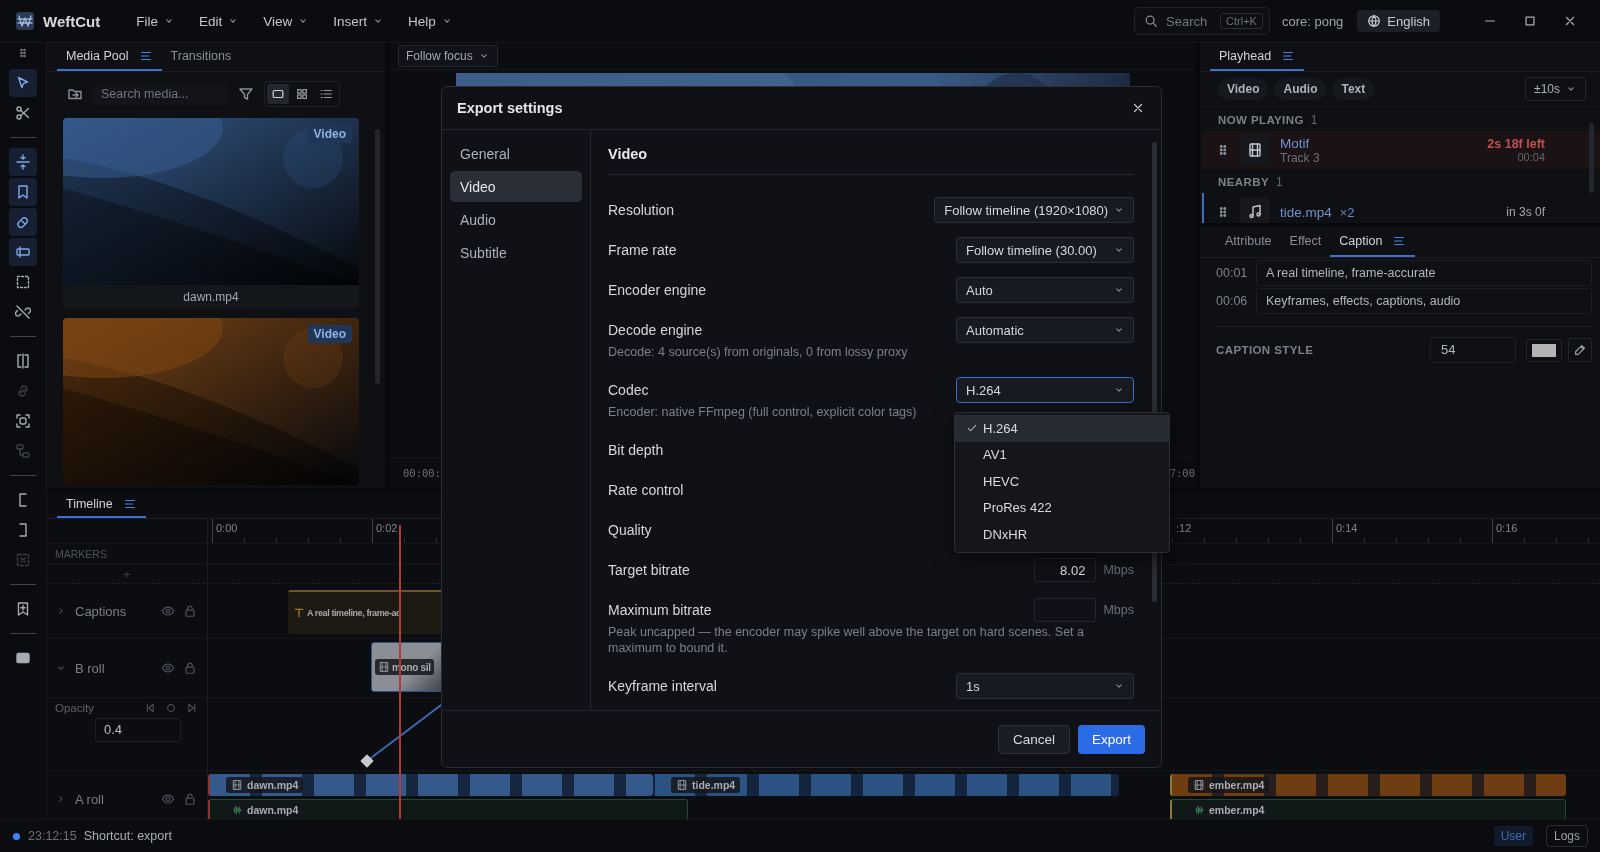  I want to click on setting-dropdown: Automatic, so click(1045, 330).